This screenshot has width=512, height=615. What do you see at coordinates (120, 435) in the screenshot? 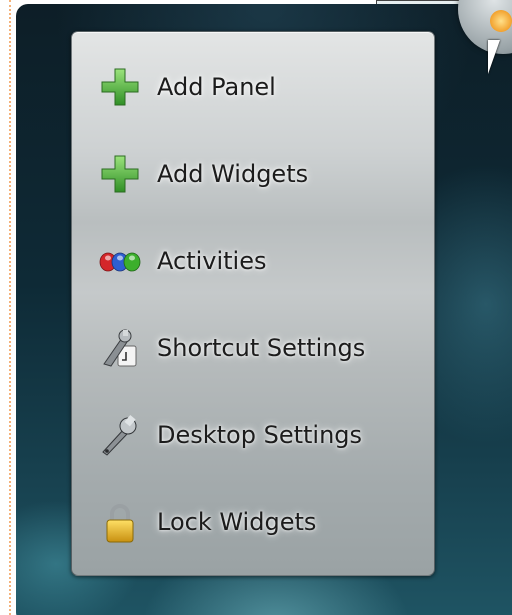
I see `wrench-icon` at bounding box center [120, 435].